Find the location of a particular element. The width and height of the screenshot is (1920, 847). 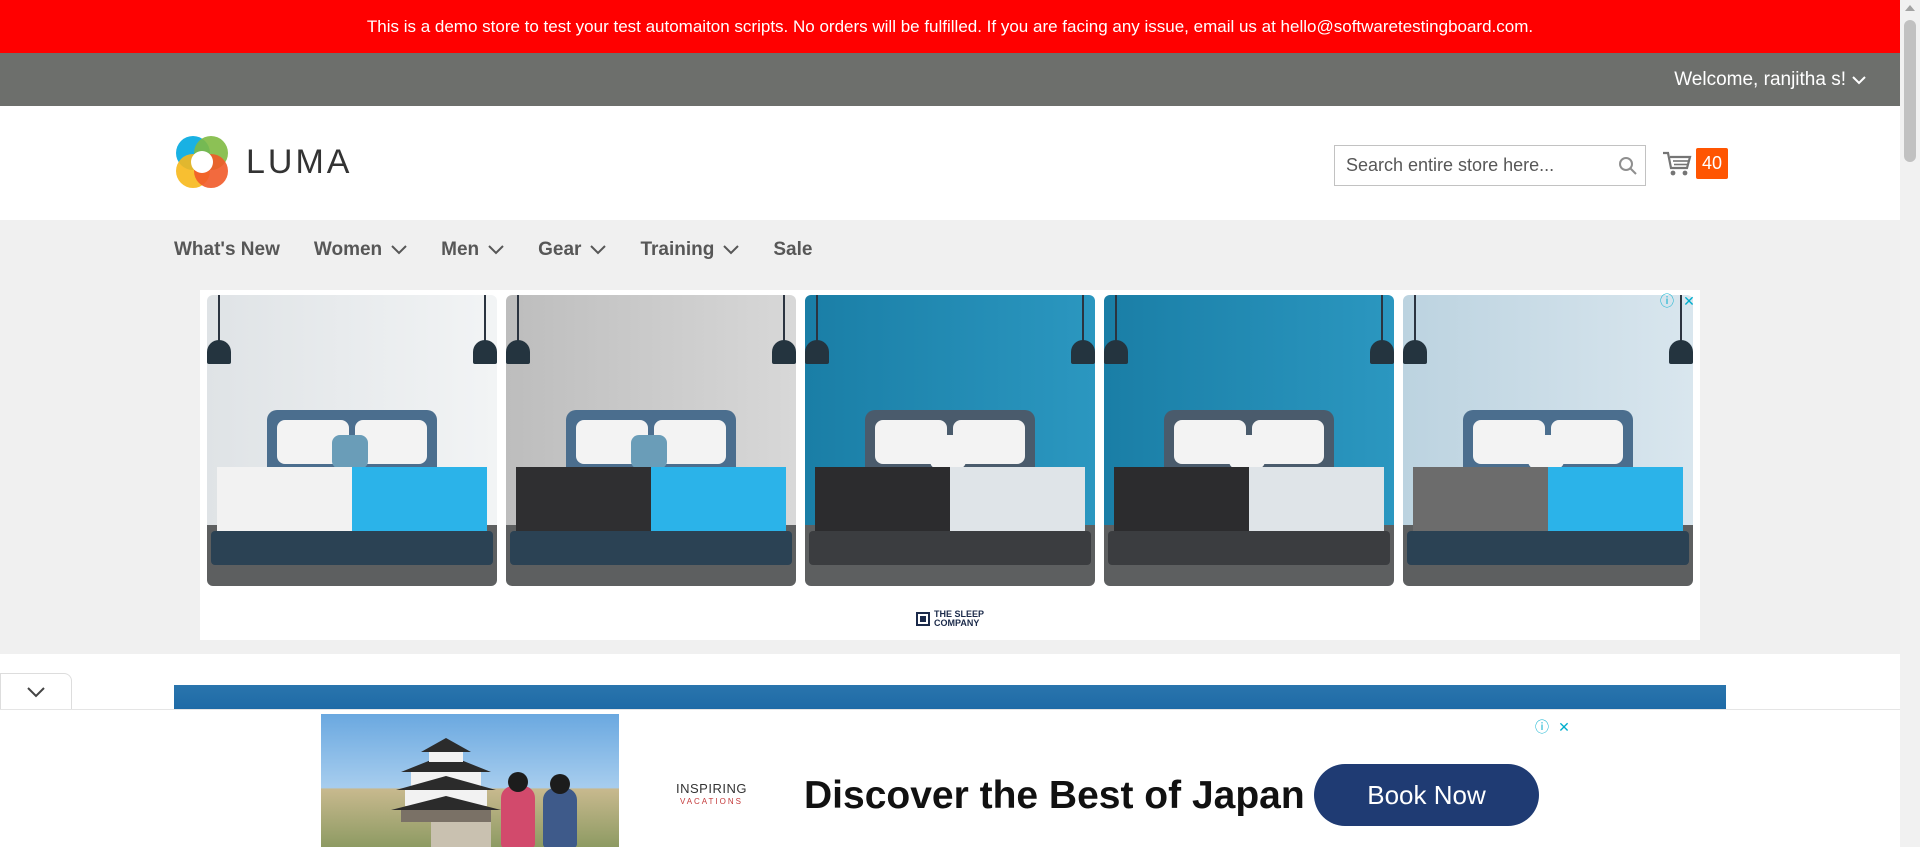

logo-main-text: INSPIRING is located at coordinates (711, 788).